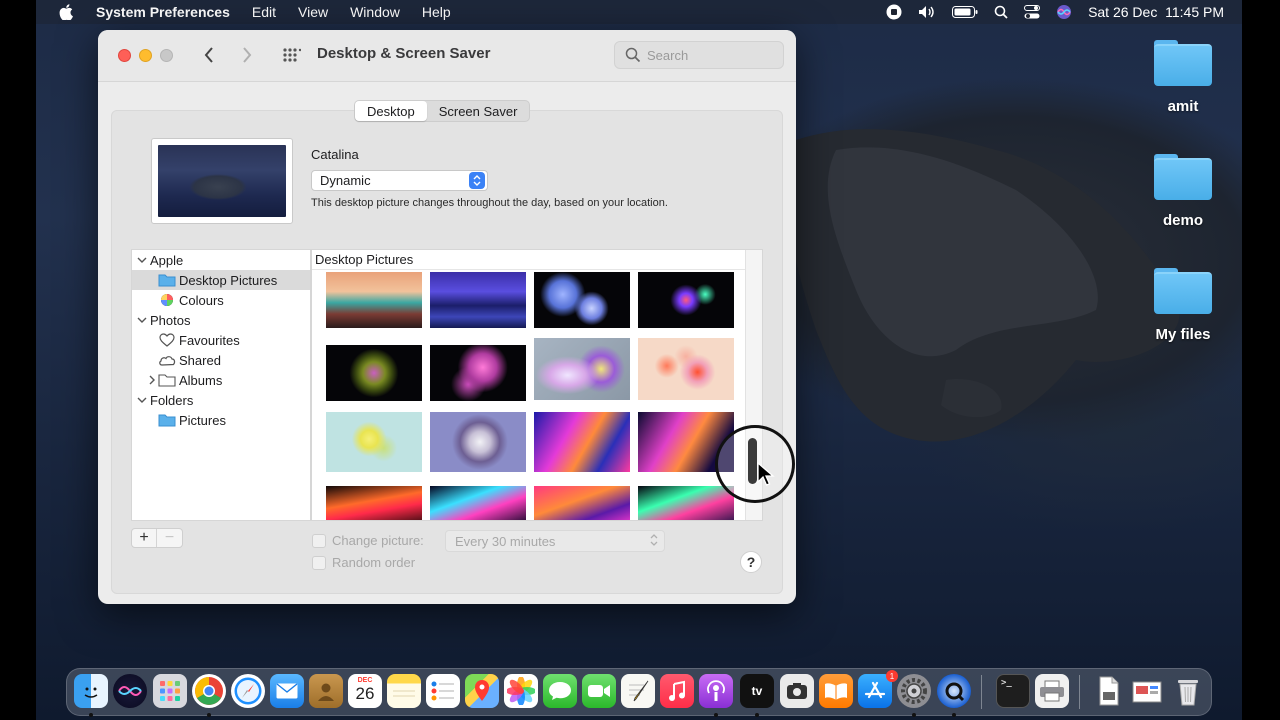 This screenshot has width=1280, height=720. Describe the element at coordinates (716, 691) in the screenshot. I see `podcasts-icon` at that location.